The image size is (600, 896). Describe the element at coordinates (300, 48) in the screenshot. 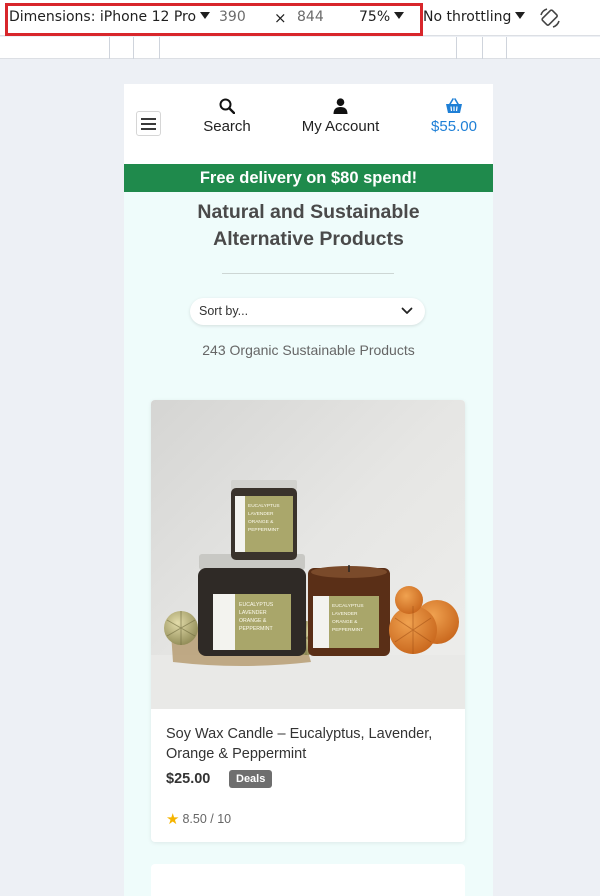

I see `responsive-ruler` at that location.